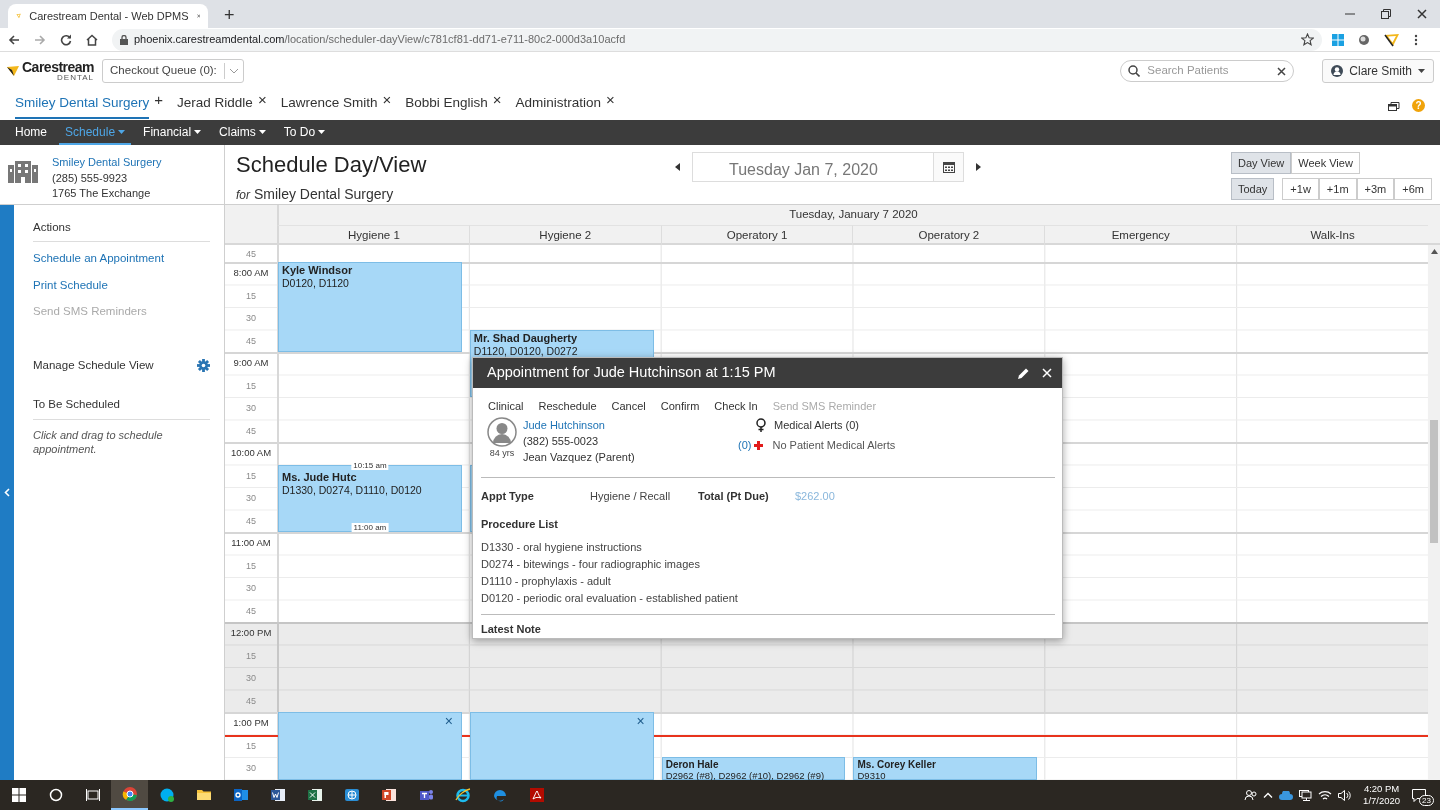 This screenshot has width=1440, height=810. What do you see at coordinates (351, 795) in the screenshot?
I see `globe-icon` at bounding box center [351, 795].